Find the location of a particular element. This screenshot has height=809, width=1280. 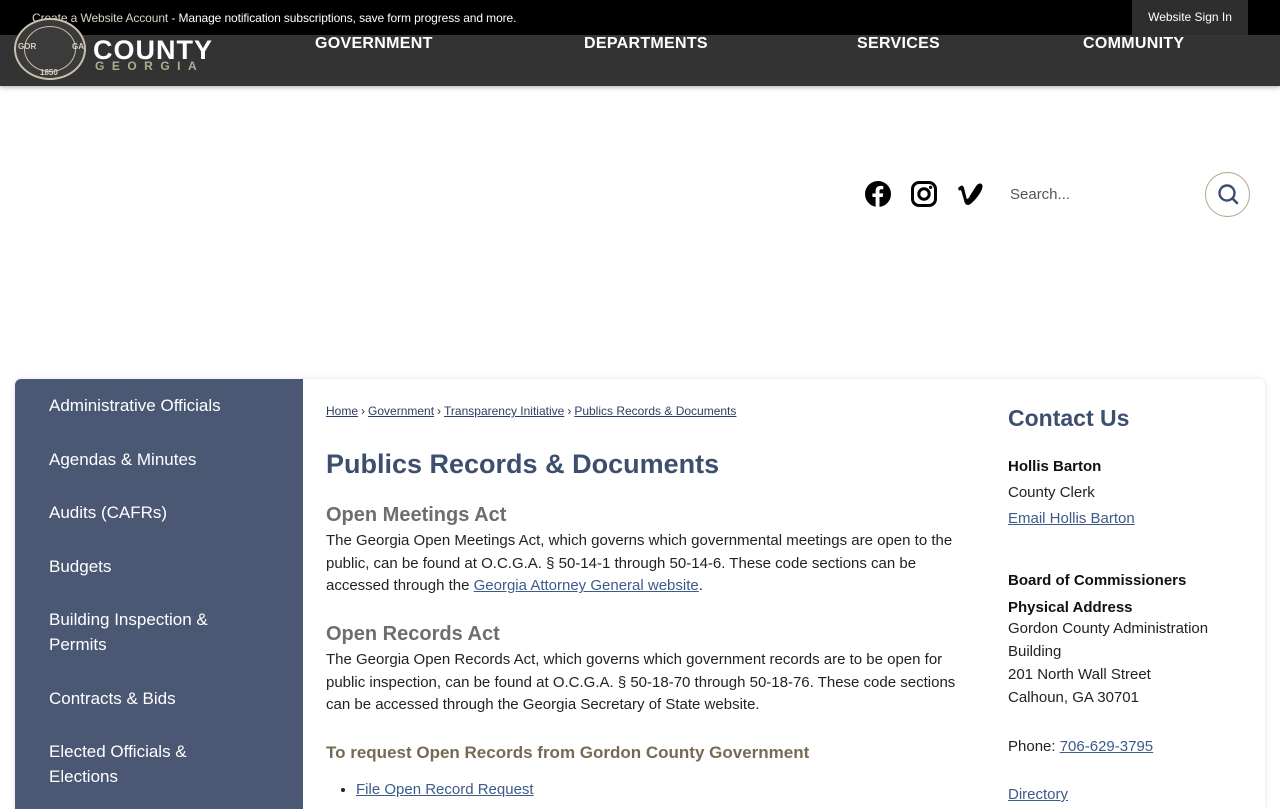

facebook-icon is located at coordinates (878, 194).